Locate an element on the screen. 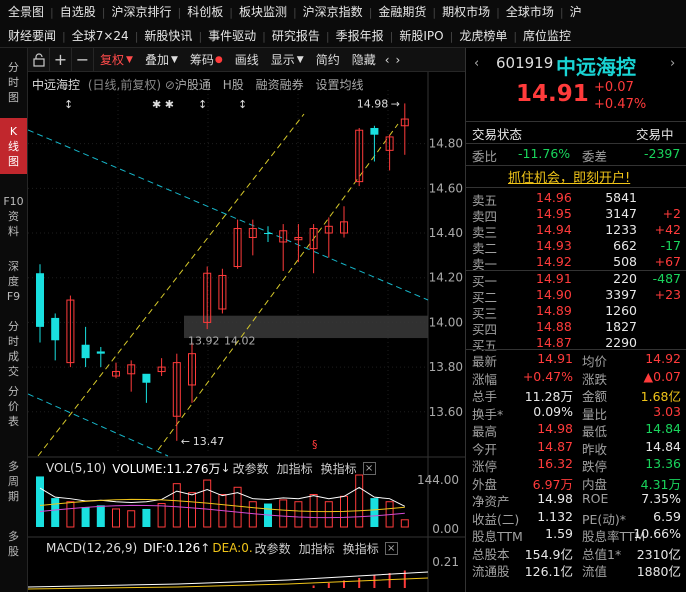 The height and width of the screenshot is (592, 686). sidebar-tab: 分时图 is located at coordinates (13, 81).